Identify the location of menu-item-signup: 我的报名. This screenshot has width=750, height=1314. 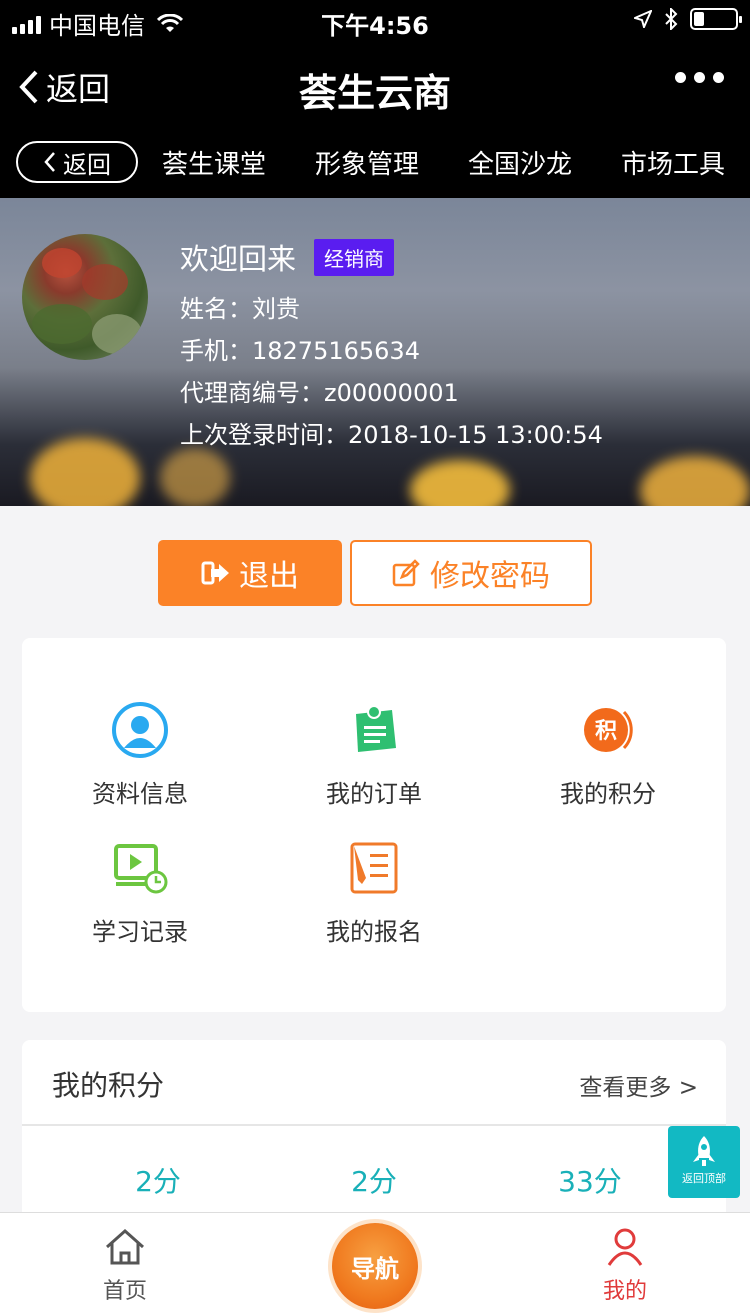
(374, 892).